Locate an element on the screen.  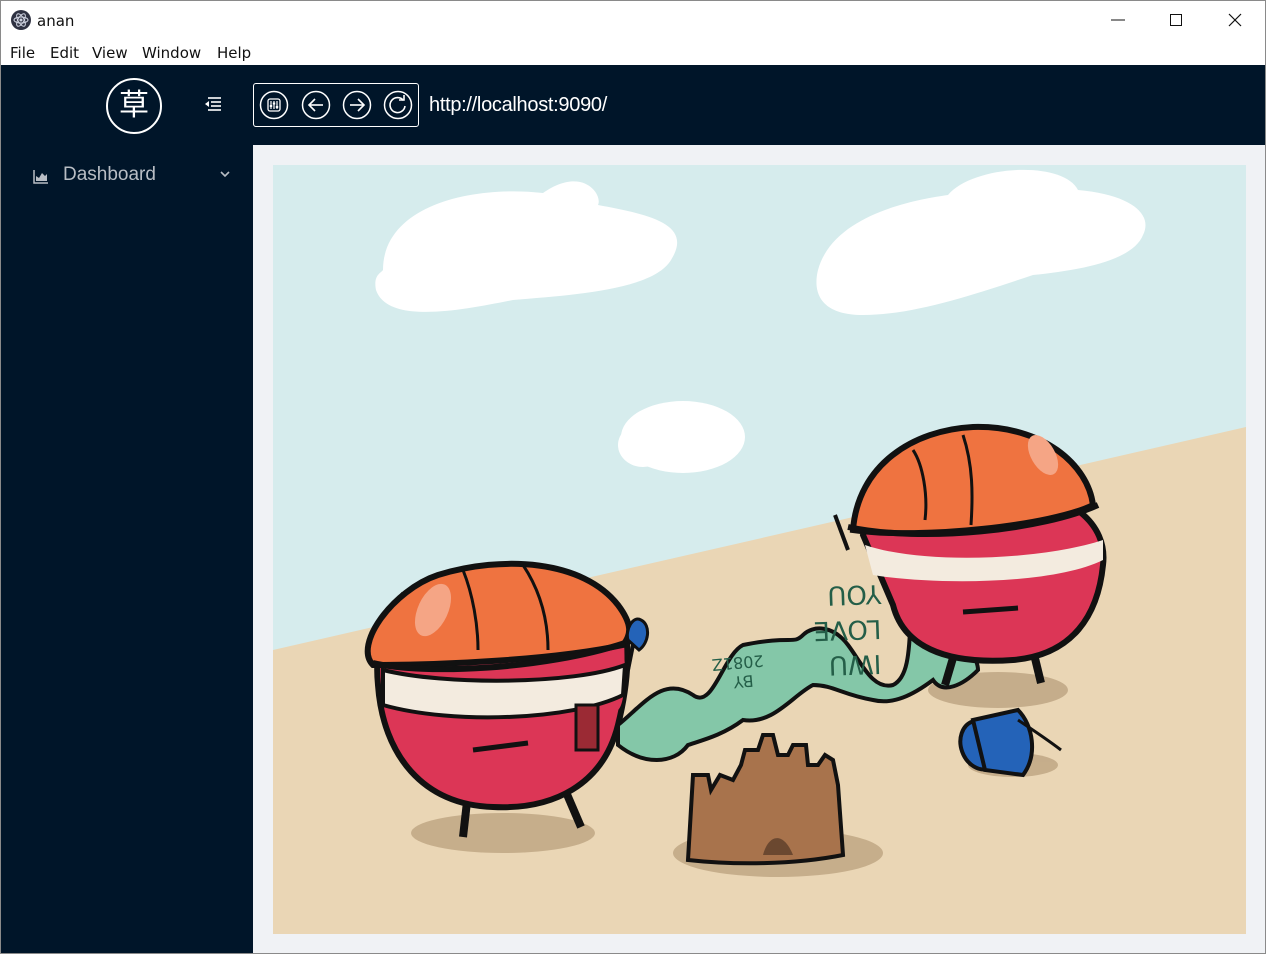
forward-button is located at coordinates (357, 105).